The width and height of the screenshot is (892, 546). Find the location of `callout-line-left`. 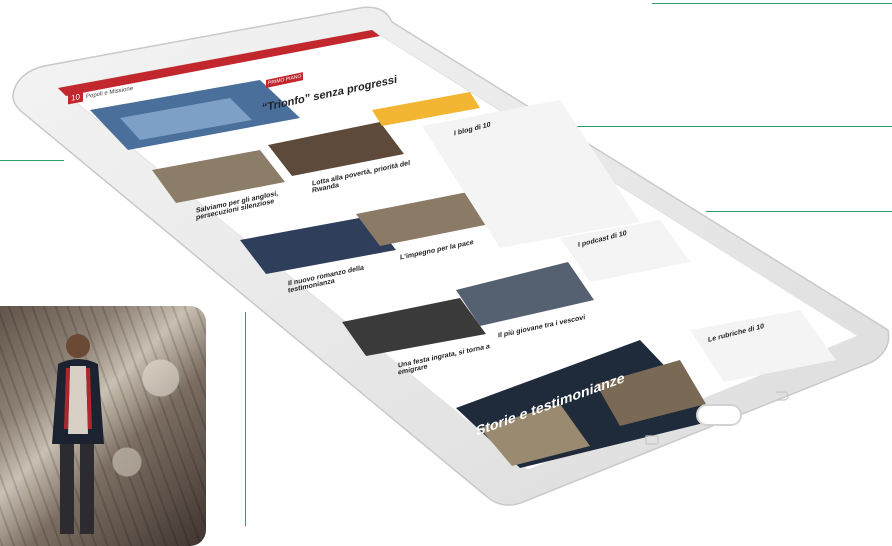

callout-line-left is located at coordinates (32, 160).